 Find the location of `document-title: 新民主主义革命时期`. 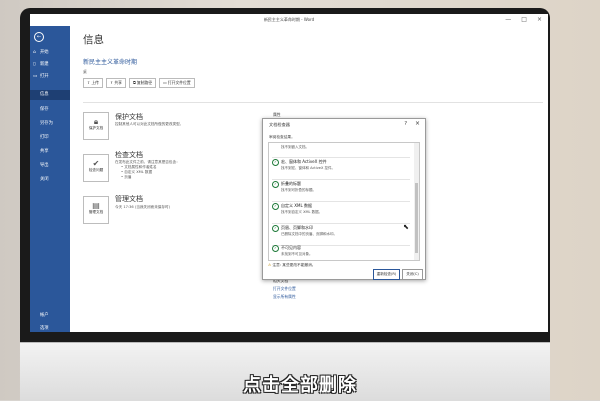

document-title: 新民主主义革命时期 is located at coordinates (110, 62).